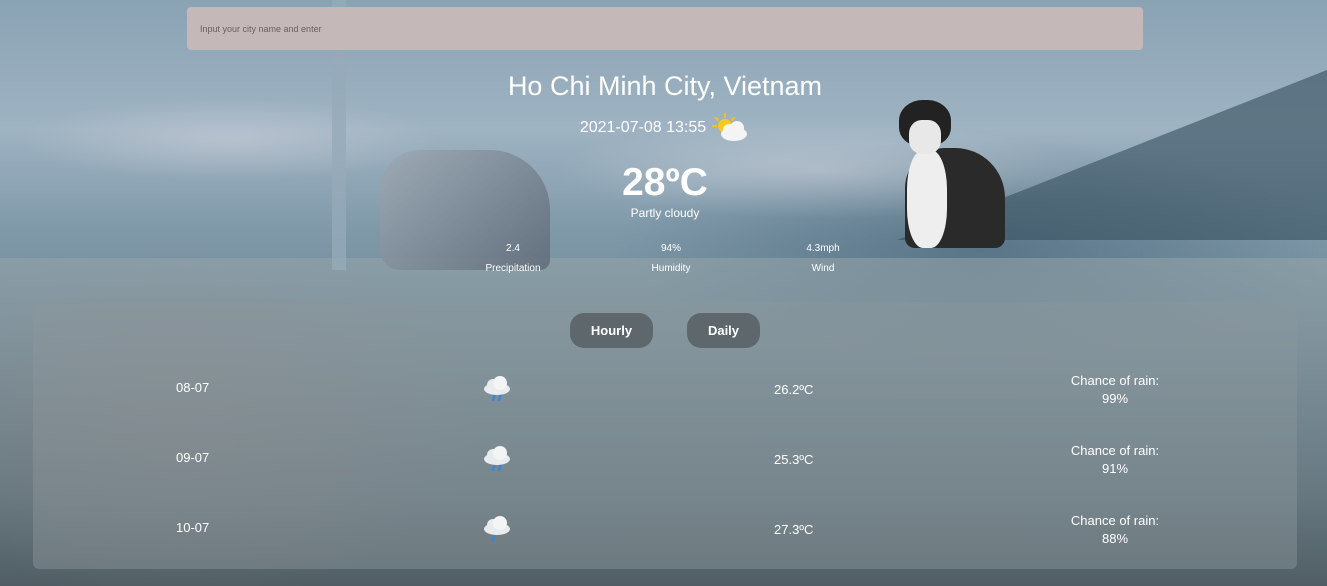 Image resolution: width=1327 pixels, height=586 pixels. What do you see at coordinates (671, 258) in the screenshot?
I see `humidity-stat: 94% Humidity` at bounding box center [671, 258].